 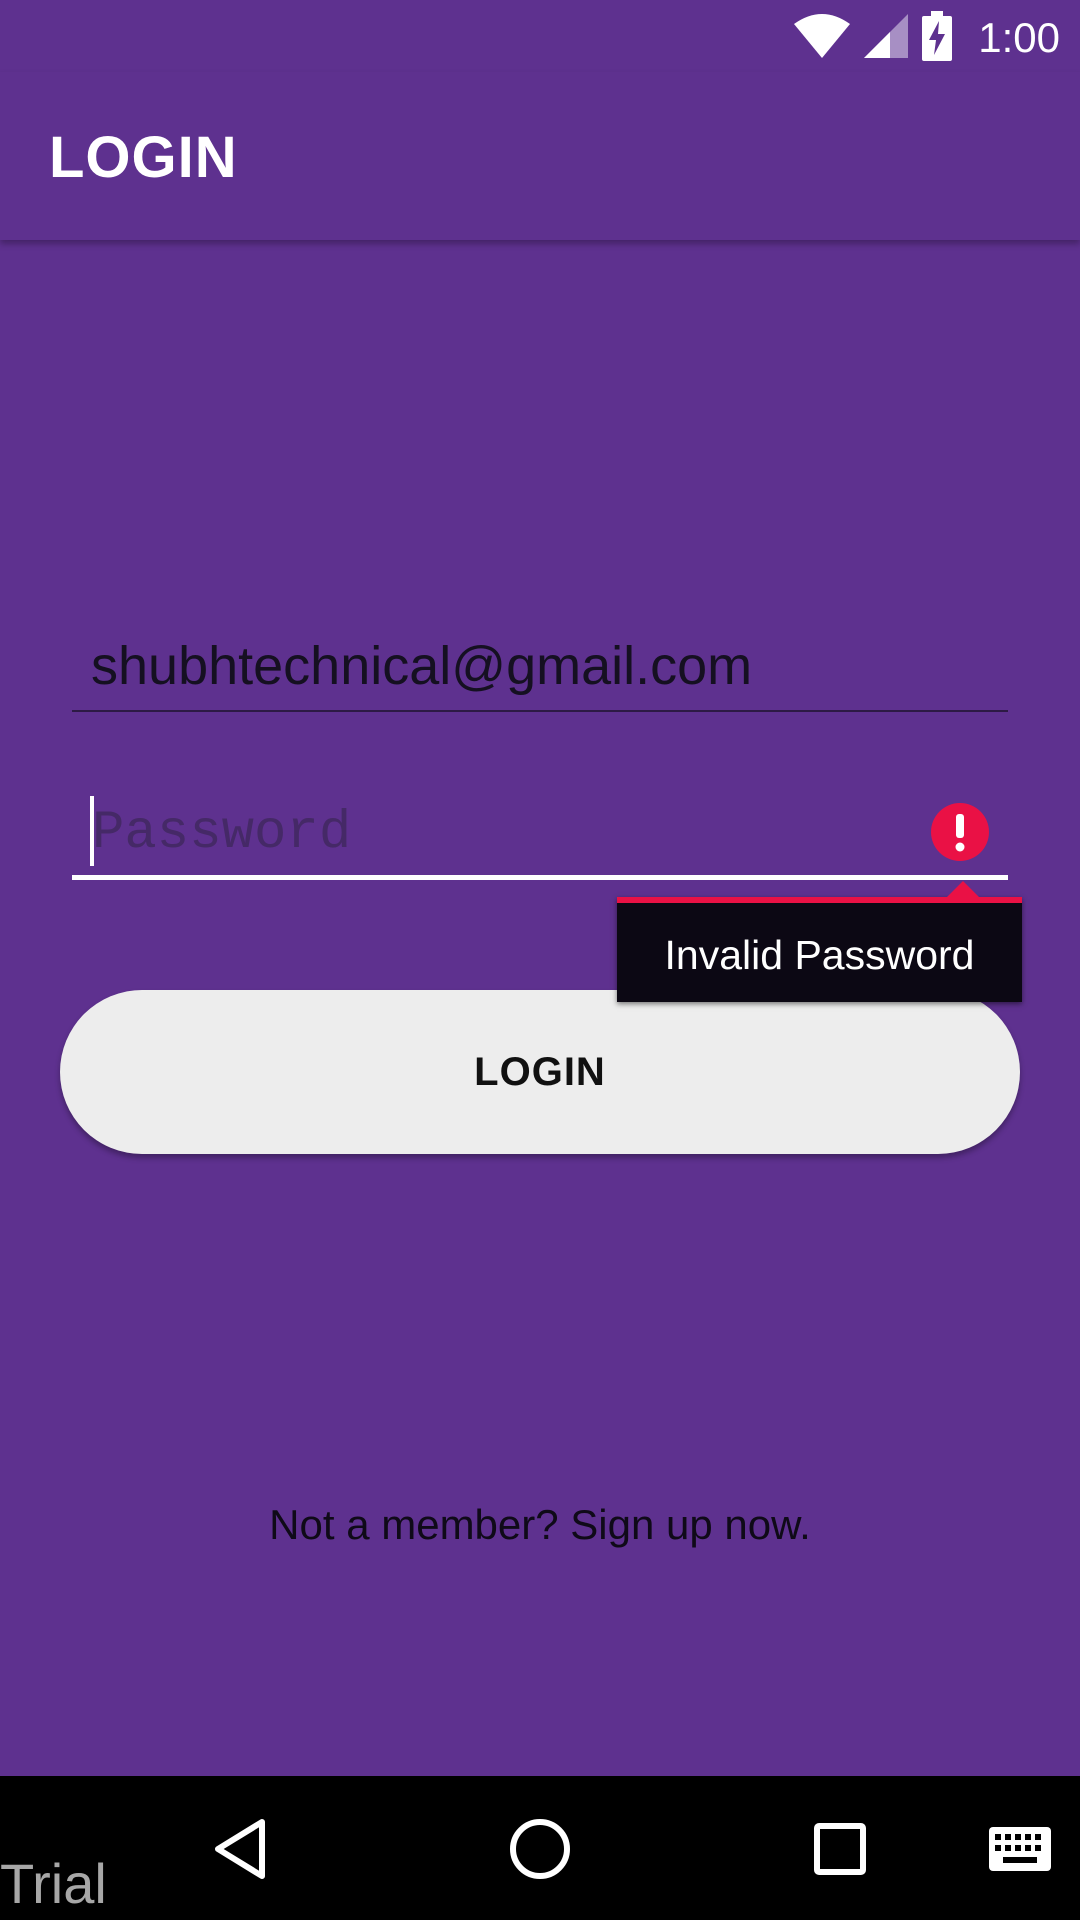 I want to click on wifi-icon, so click(x=822, y=38).